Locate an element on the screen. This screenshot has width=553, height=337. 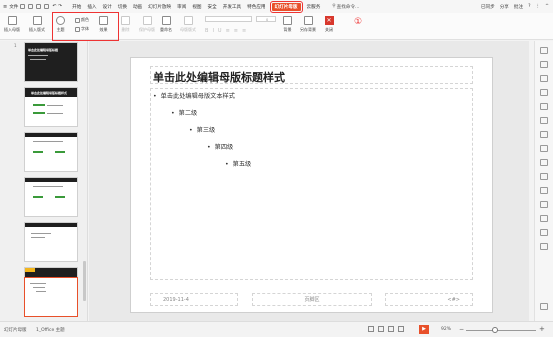
zoom-in-icon: + is located at coordinates (542, 329).